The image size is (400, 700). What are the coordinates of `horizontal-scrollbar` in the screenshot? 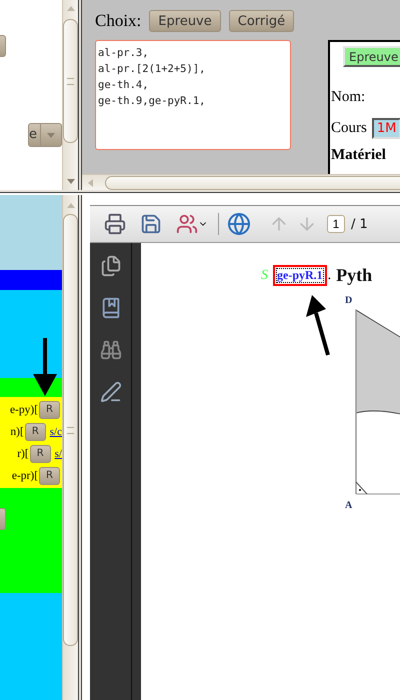 It's located at (241, 182).